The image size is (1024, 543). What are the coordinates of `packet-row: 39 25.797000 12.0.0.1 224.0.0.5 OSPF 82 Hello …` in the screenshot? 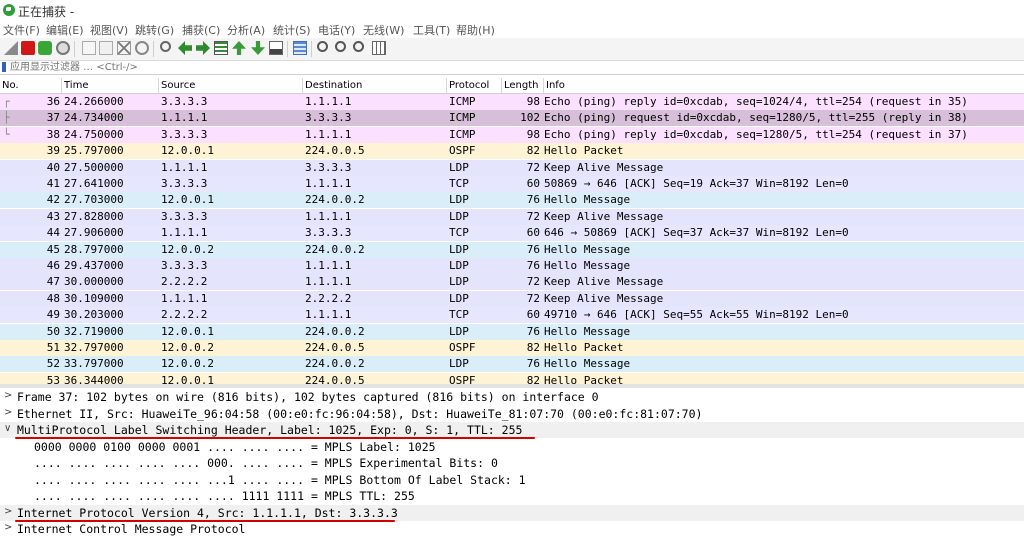 It's located at (512, 151).